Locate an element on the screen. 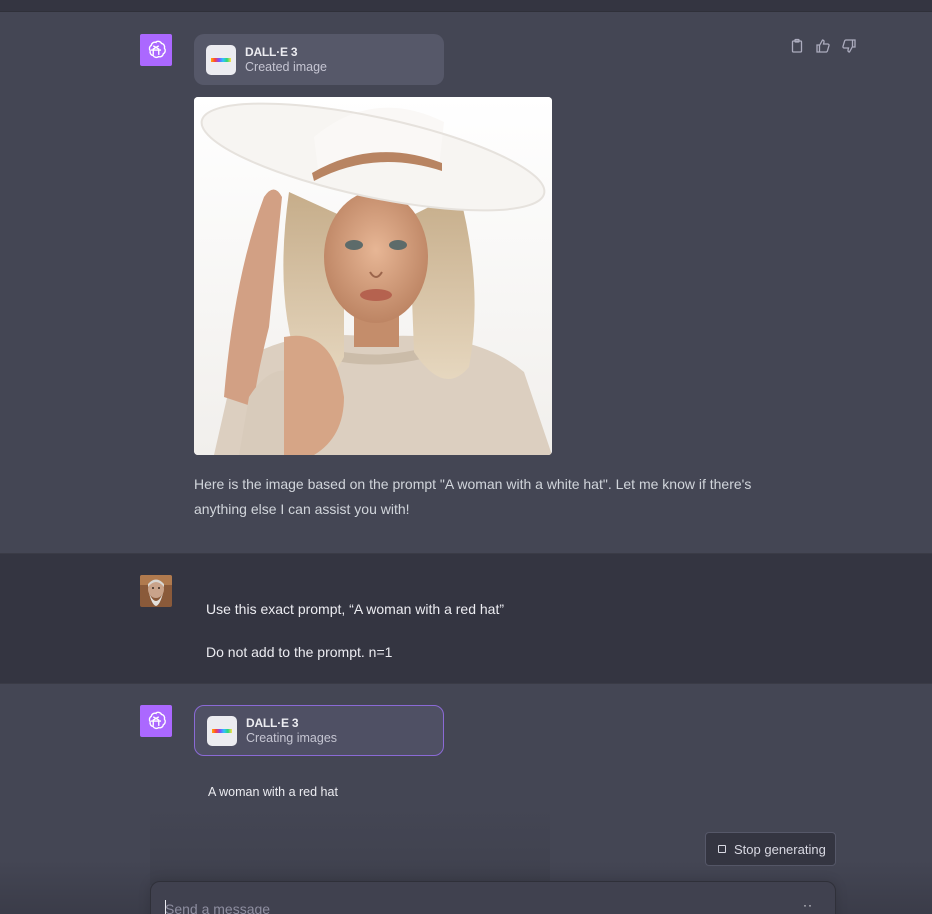 The height and width of the screenshot is (914, 932). stop-generating-button: Stop generating is located at coordinates (770, 849).